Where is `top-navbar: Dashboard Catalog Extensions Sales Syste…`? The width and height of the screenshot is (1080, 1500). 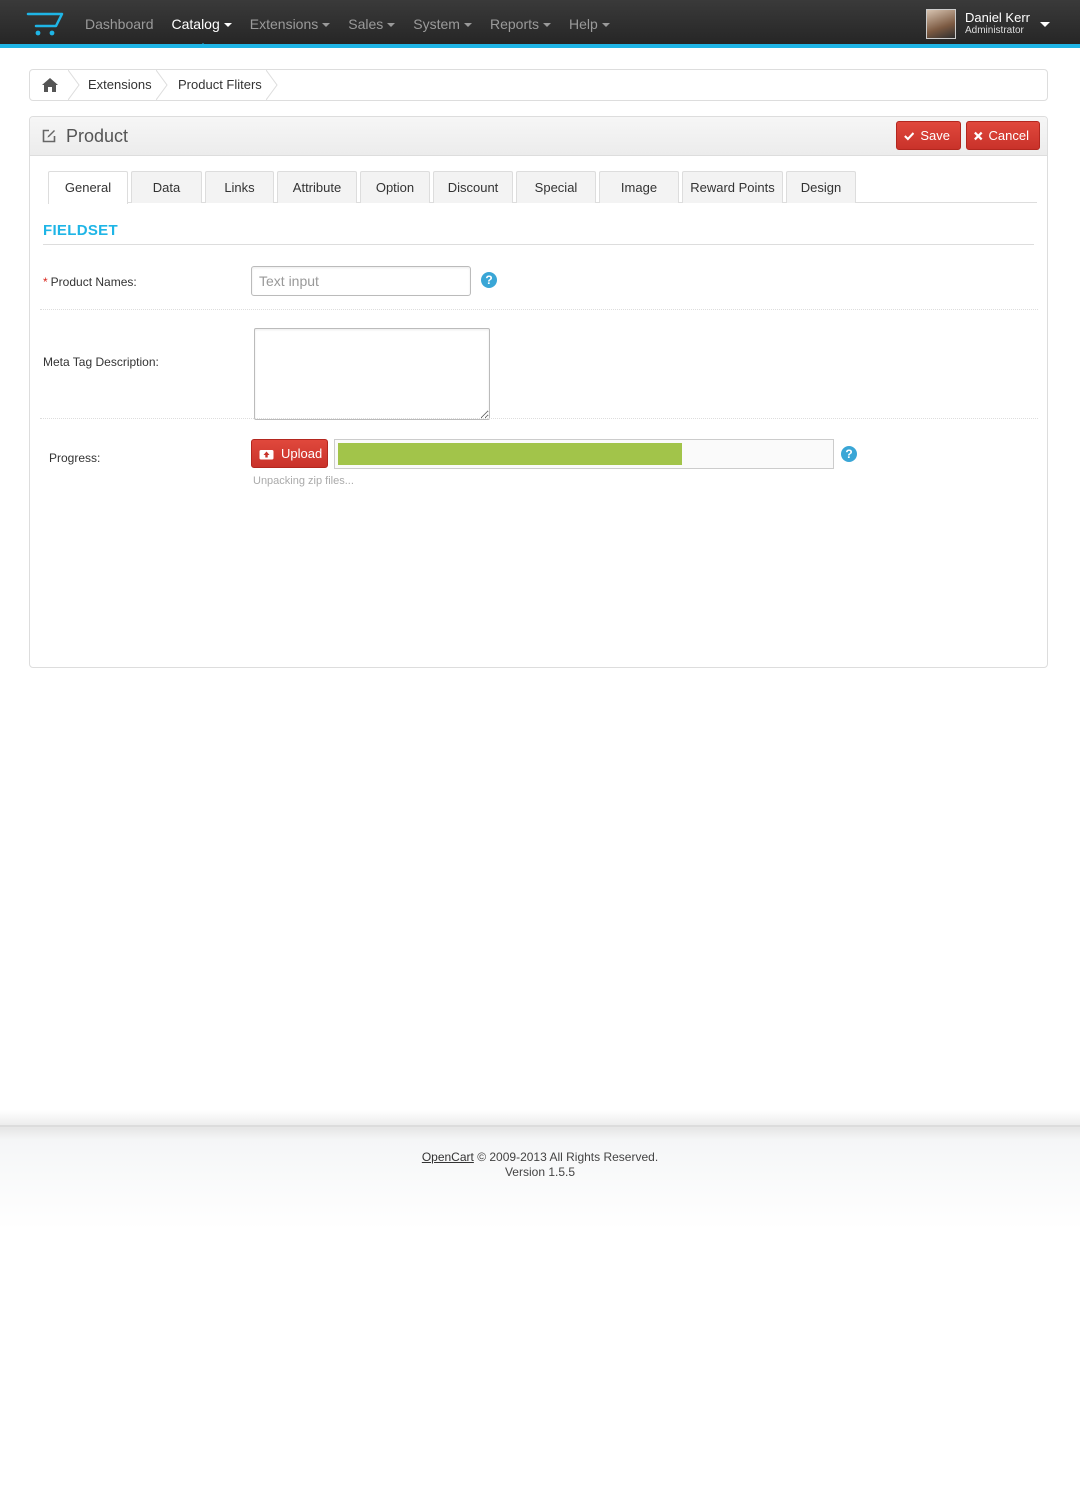 top-navbar: Dashboard Catalog Extensions Sales Syste… is located at coordinates (540, 24).